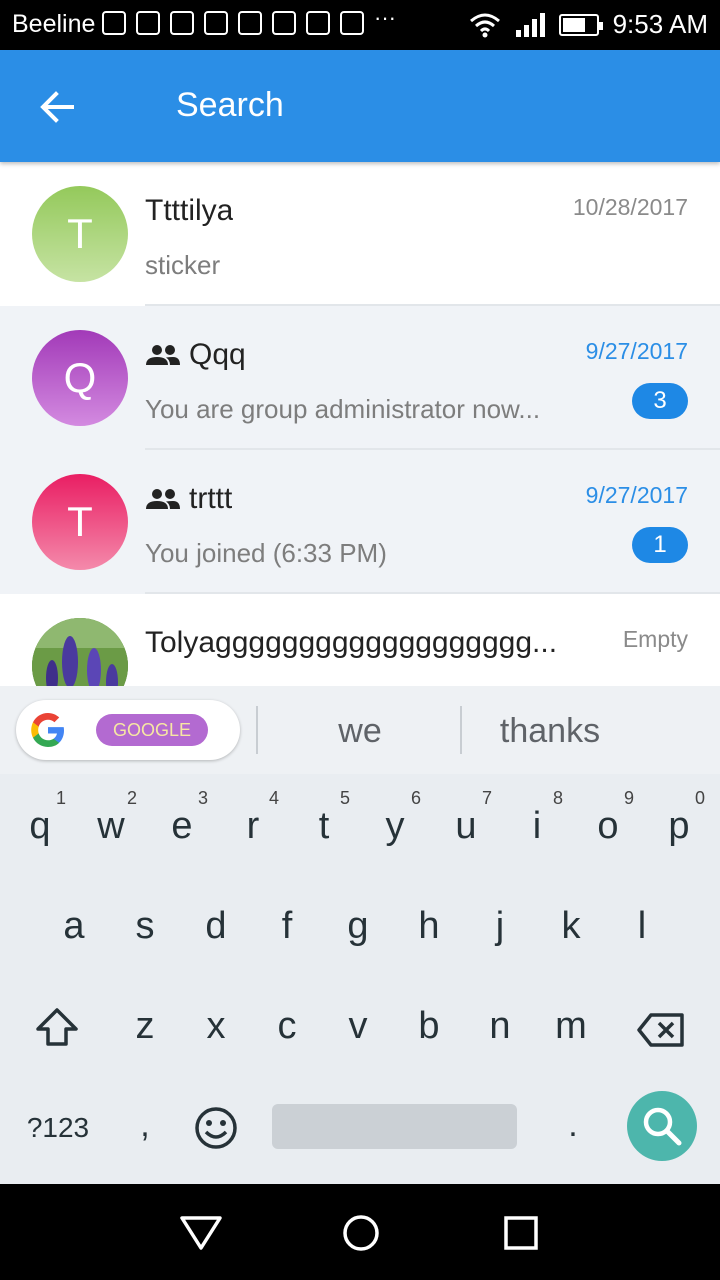 This screenshot has width=720, height=1280. What do you see at coordinates (358, 926) in the screenshot?
I see `key-g: g` at bounding box center [358, 926].